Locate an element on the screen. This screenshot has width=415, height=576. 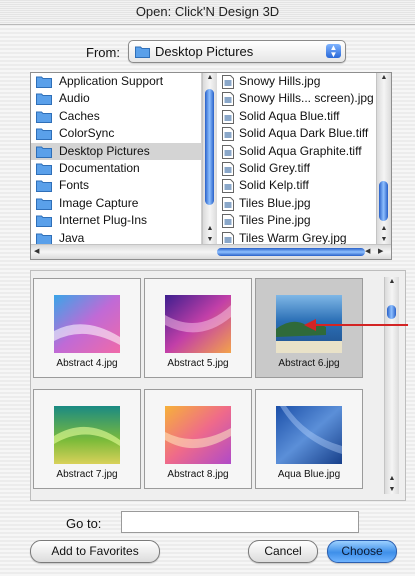
browser-file-item: Solid Aqua Dark Blue.tiff is located at coordinates (296, 133).